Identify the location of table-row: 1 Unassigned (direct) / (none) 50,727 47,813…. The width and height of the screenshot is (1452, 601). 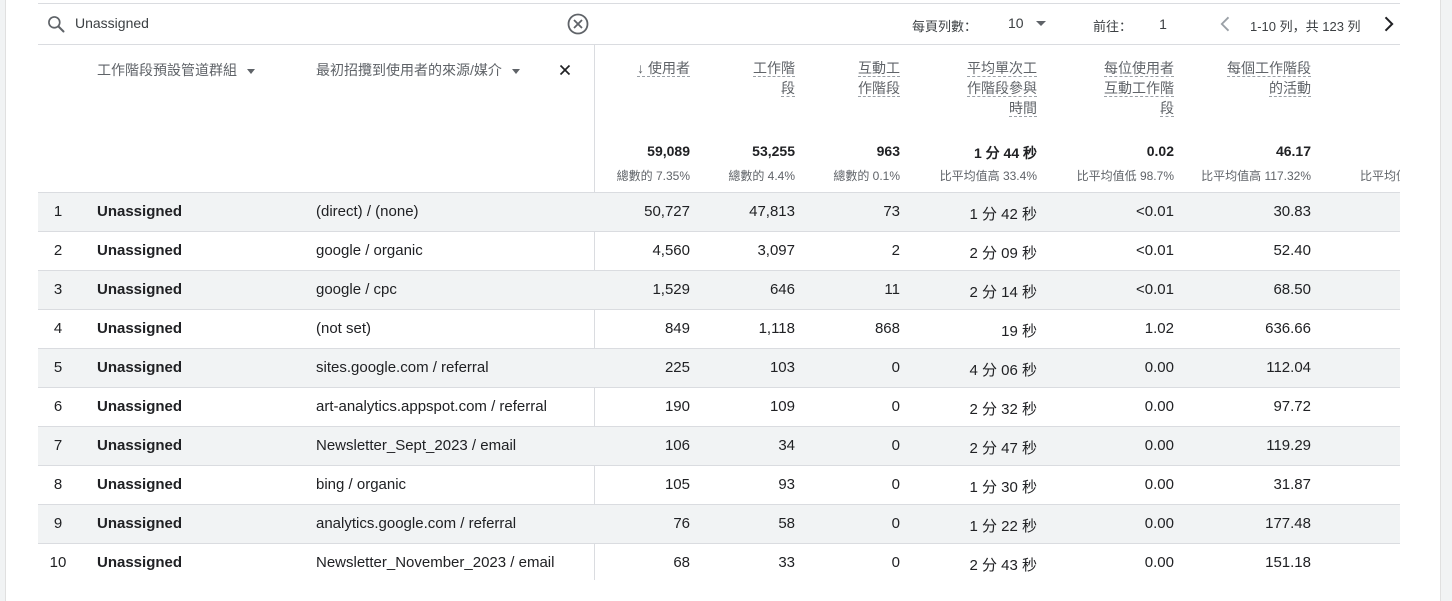
(719, 212).